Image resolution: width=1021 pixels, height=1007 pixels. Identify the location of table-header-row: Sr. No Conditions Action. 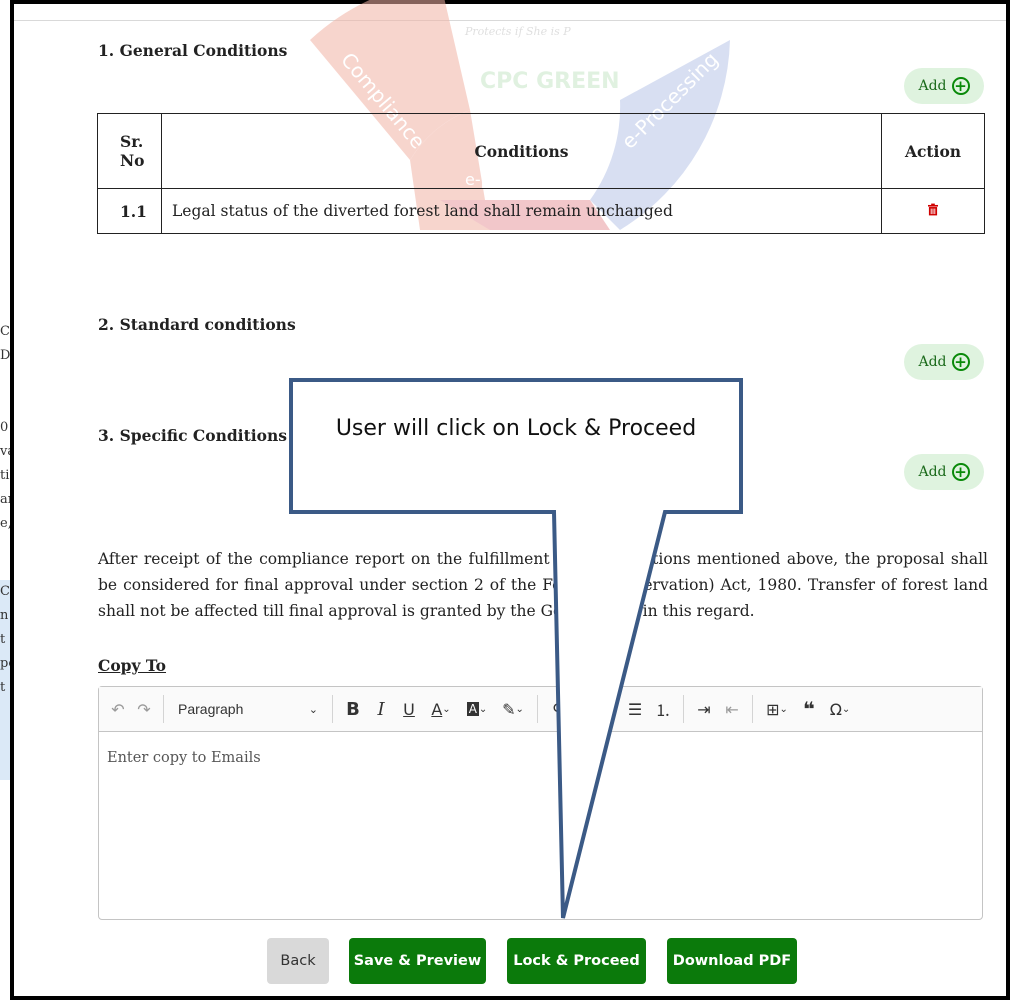
(541, 151).